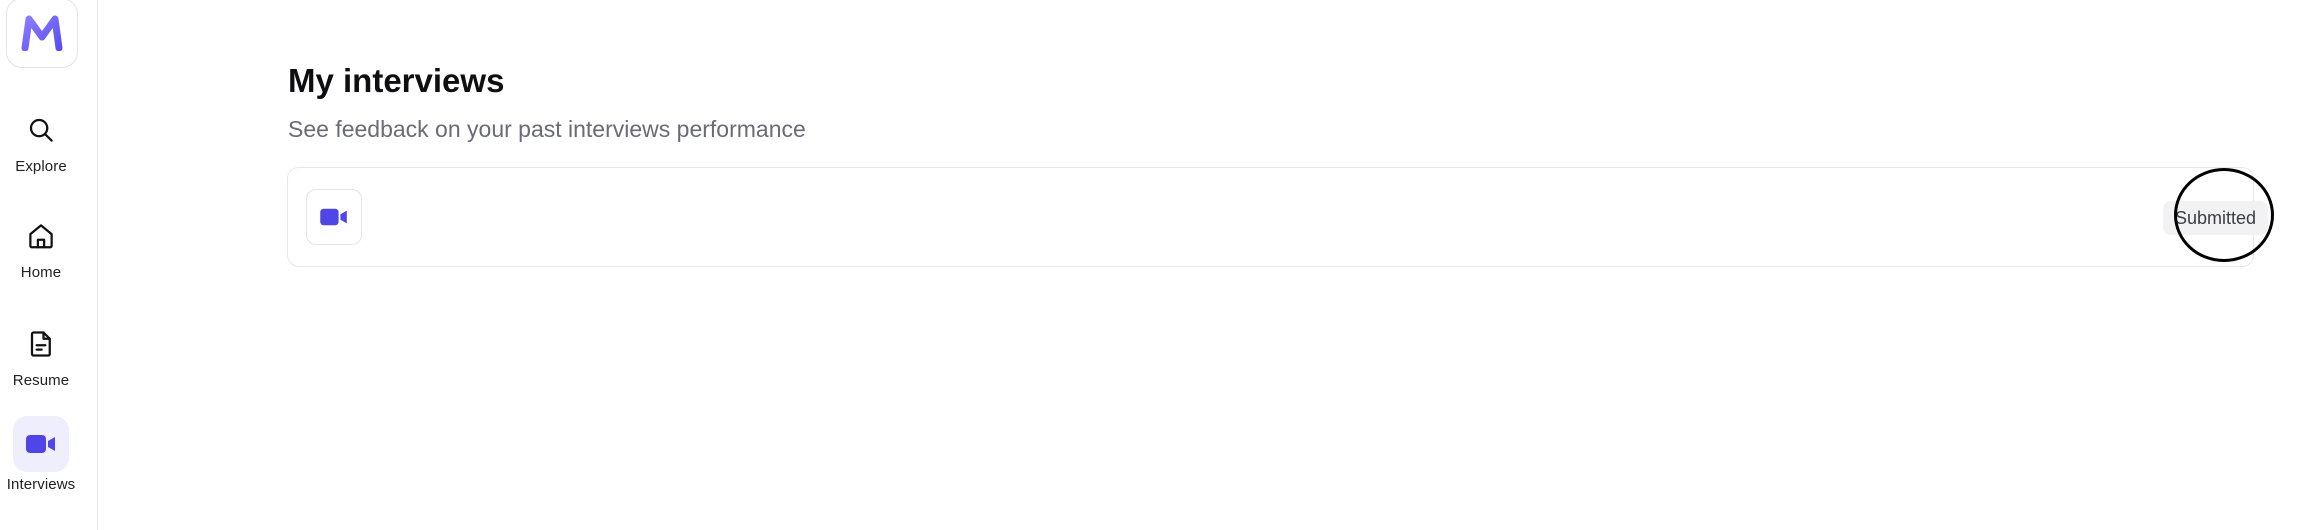 This screenshot has width=2302, height=530. I want to click on sidebar-item-resume: Resume, so click(41, 352).